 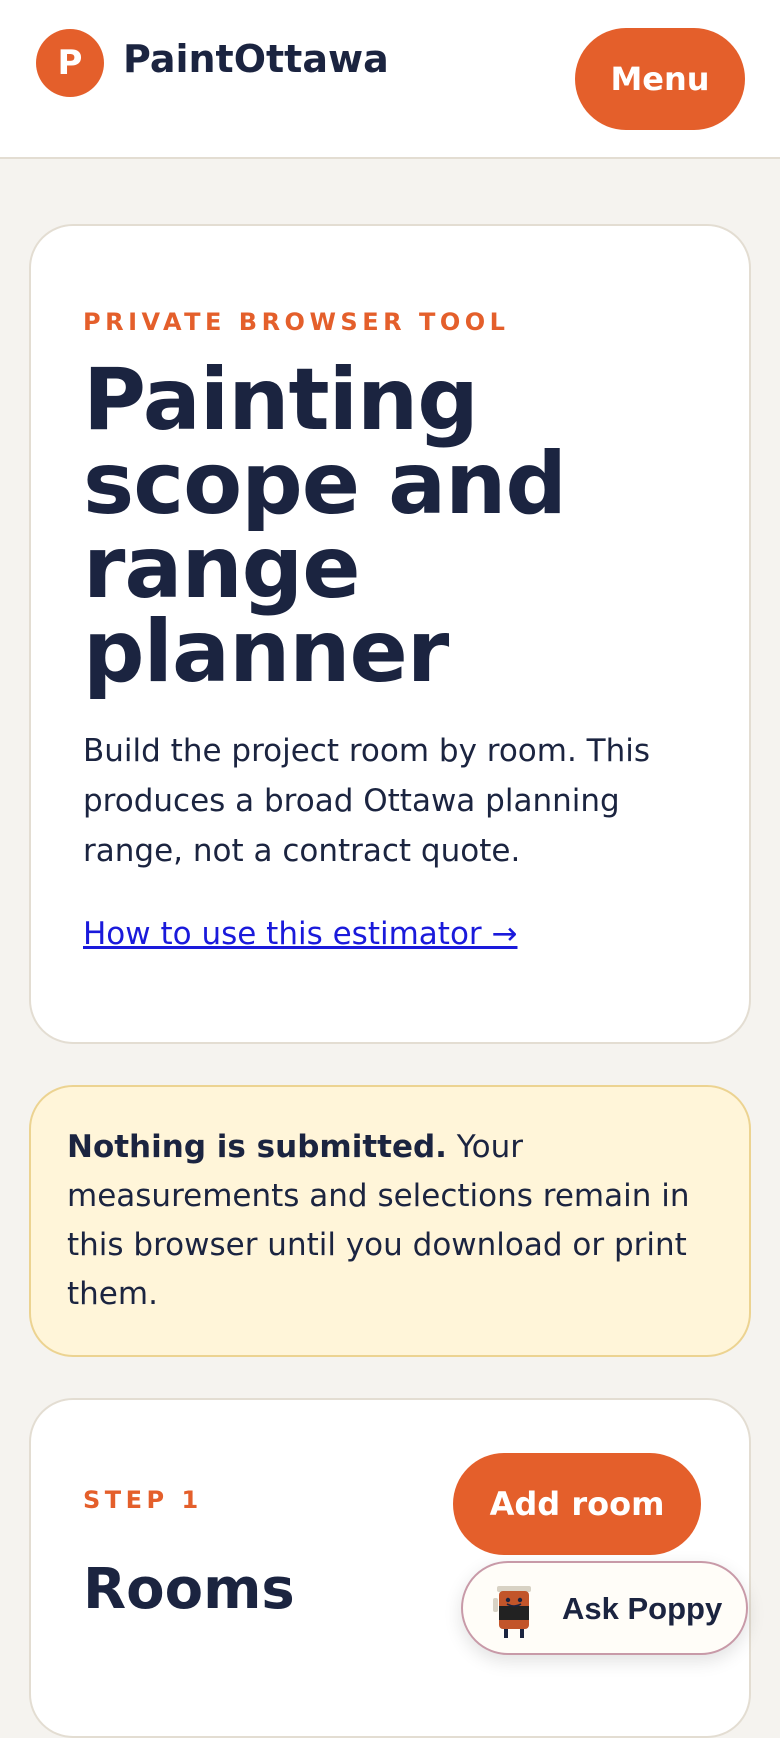 I want to click on site-header: P PaintOttawa Menu, so click(x=390, y=79).